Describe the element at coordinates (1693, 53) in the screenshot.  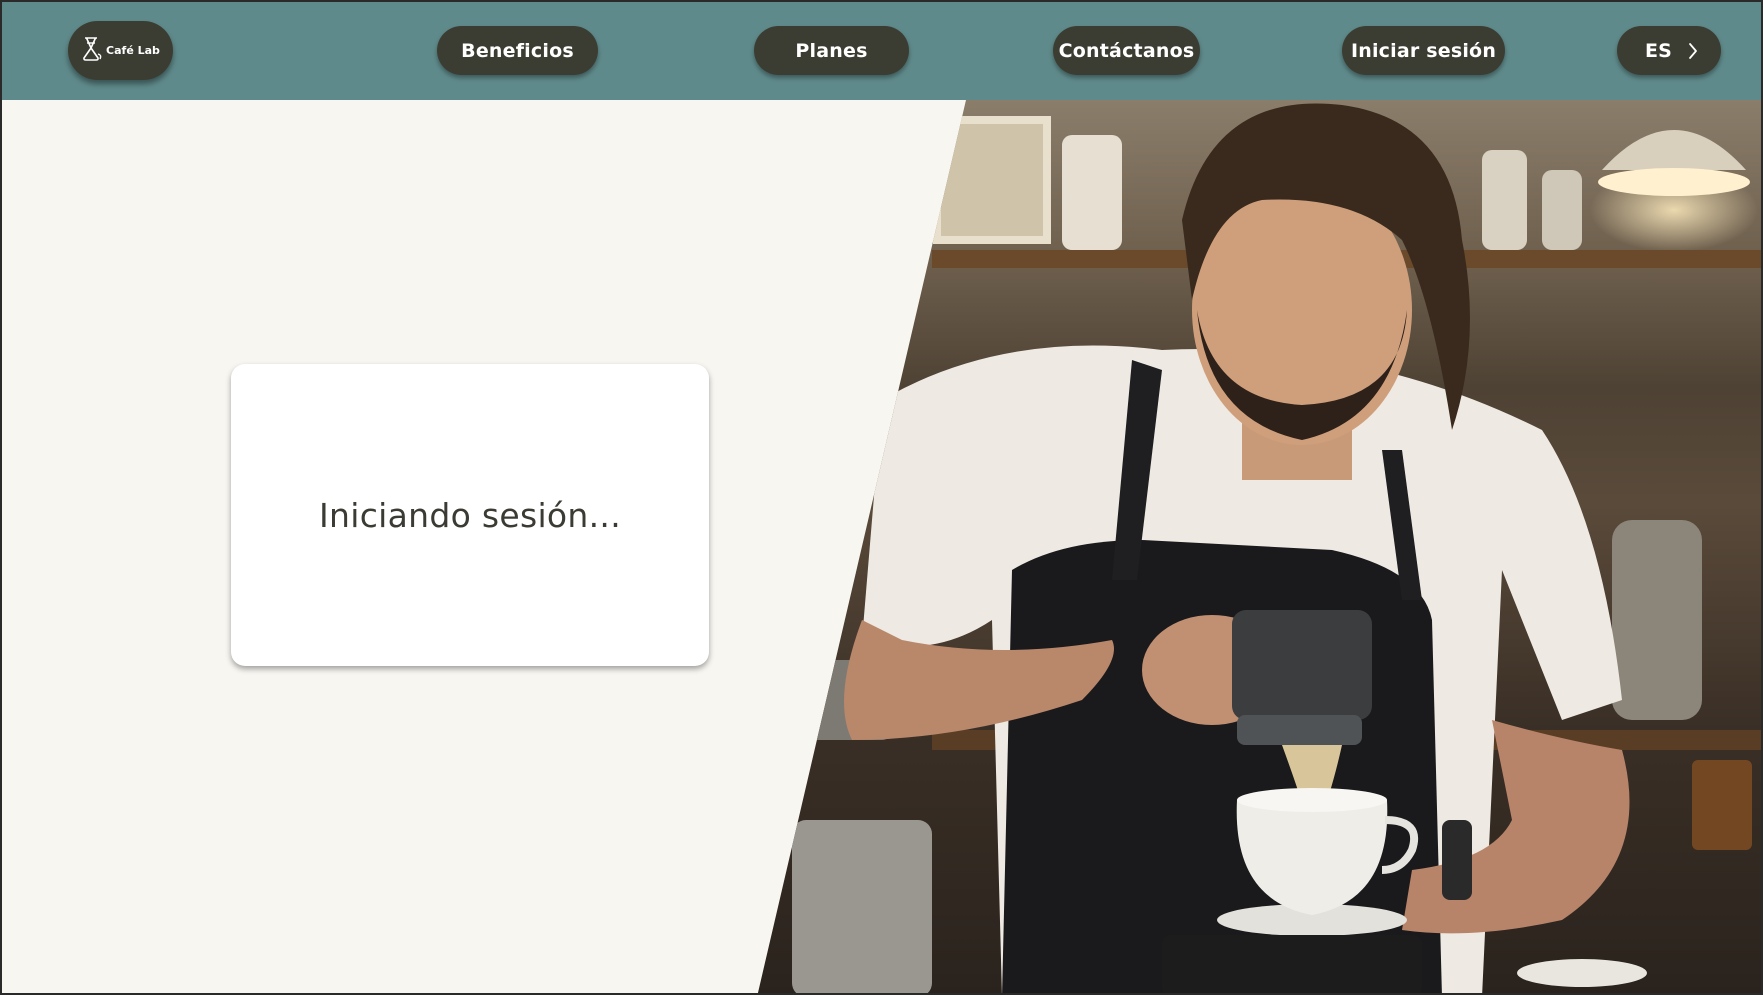
I see `chevron-right-icon` at that location.